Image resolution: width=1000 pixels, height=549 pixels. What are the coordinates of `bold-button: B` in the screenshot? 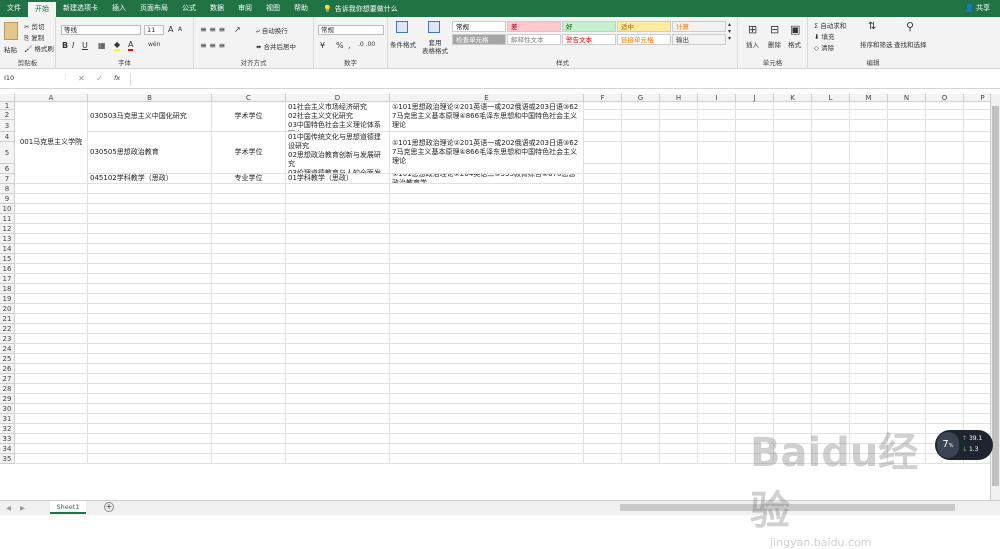 It's located at (65, 45).